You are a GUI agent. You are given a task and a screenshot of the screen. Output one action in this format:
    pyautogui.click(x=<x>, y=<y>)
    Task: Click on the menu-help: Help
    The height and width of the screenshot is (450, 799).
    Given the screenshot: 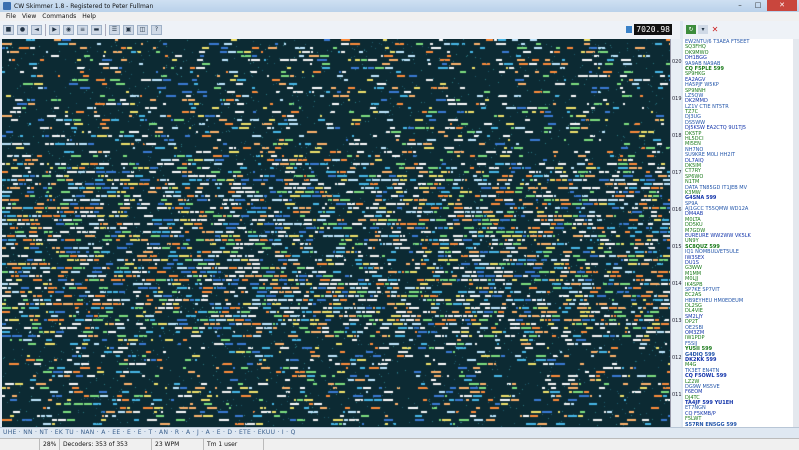 What is the action you would take?
    pyautogui.click(x=89, y=16)
    